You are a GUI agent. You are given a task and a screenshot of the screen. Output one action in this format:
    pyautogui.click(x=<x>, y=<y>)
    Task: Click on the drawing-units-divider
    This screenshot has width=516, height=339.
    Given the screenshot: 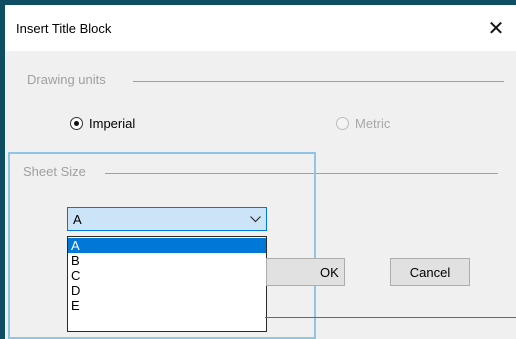 What is the action you would take?
    pyautogui.click(x=318, y=81)
    